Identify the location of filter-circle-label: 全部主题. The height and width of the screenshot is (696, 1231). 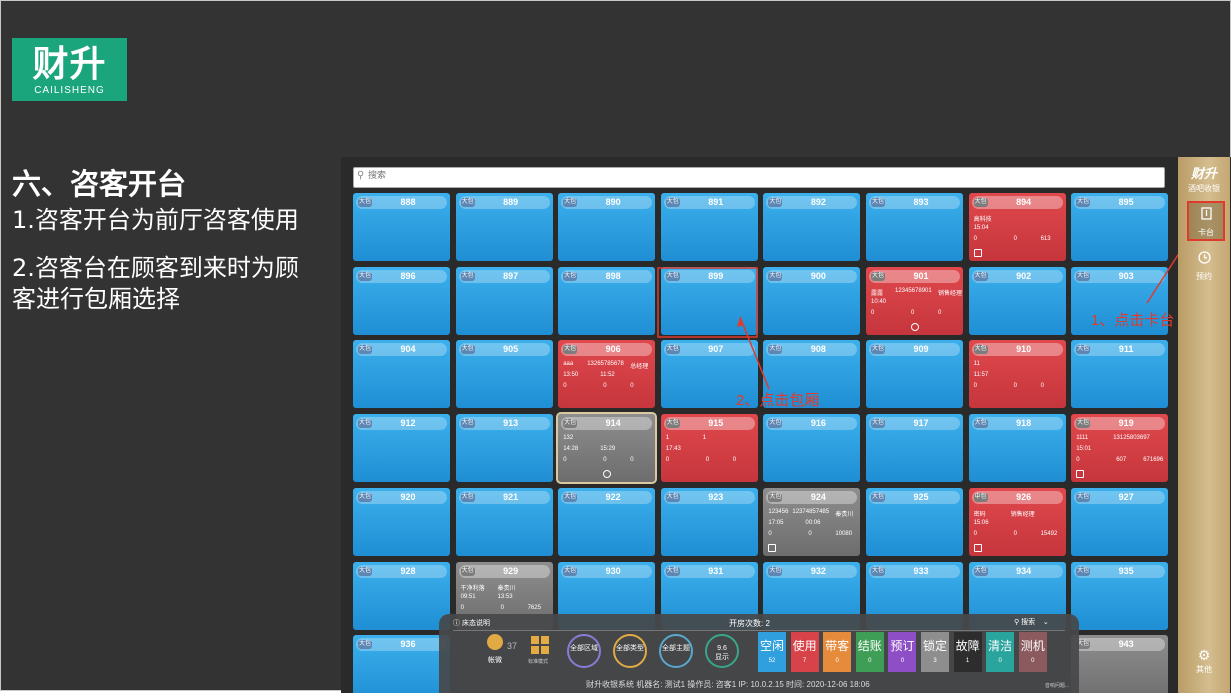
(676, 648).